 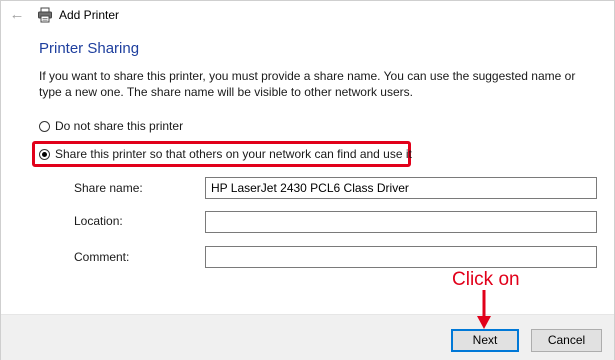 What do you see at coordinates (89, 15) in the screenshot?
I see `window-title: Add Printer` at bounding box center [89, 15].